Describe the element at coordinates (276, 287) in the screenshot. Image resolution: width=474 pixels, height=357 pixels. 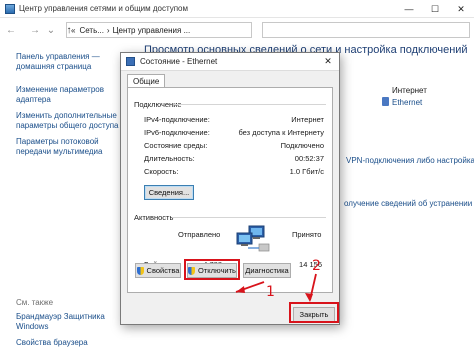
I see `annotation-arrows` at that location.